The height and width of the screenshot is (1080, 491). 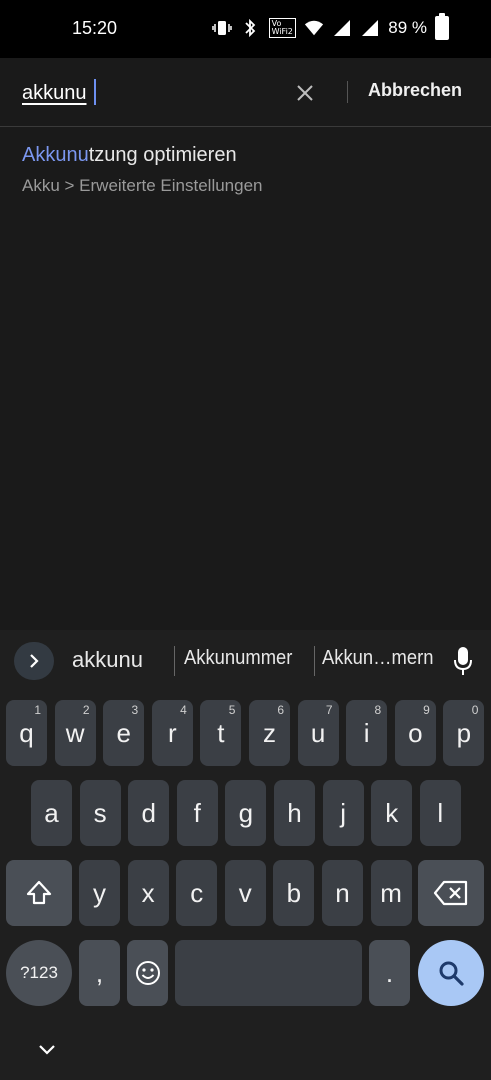 What do you see at coordinates (232, 710) in the screenshot?
I see `key-hint: 5` at bounding box center [232, 710].